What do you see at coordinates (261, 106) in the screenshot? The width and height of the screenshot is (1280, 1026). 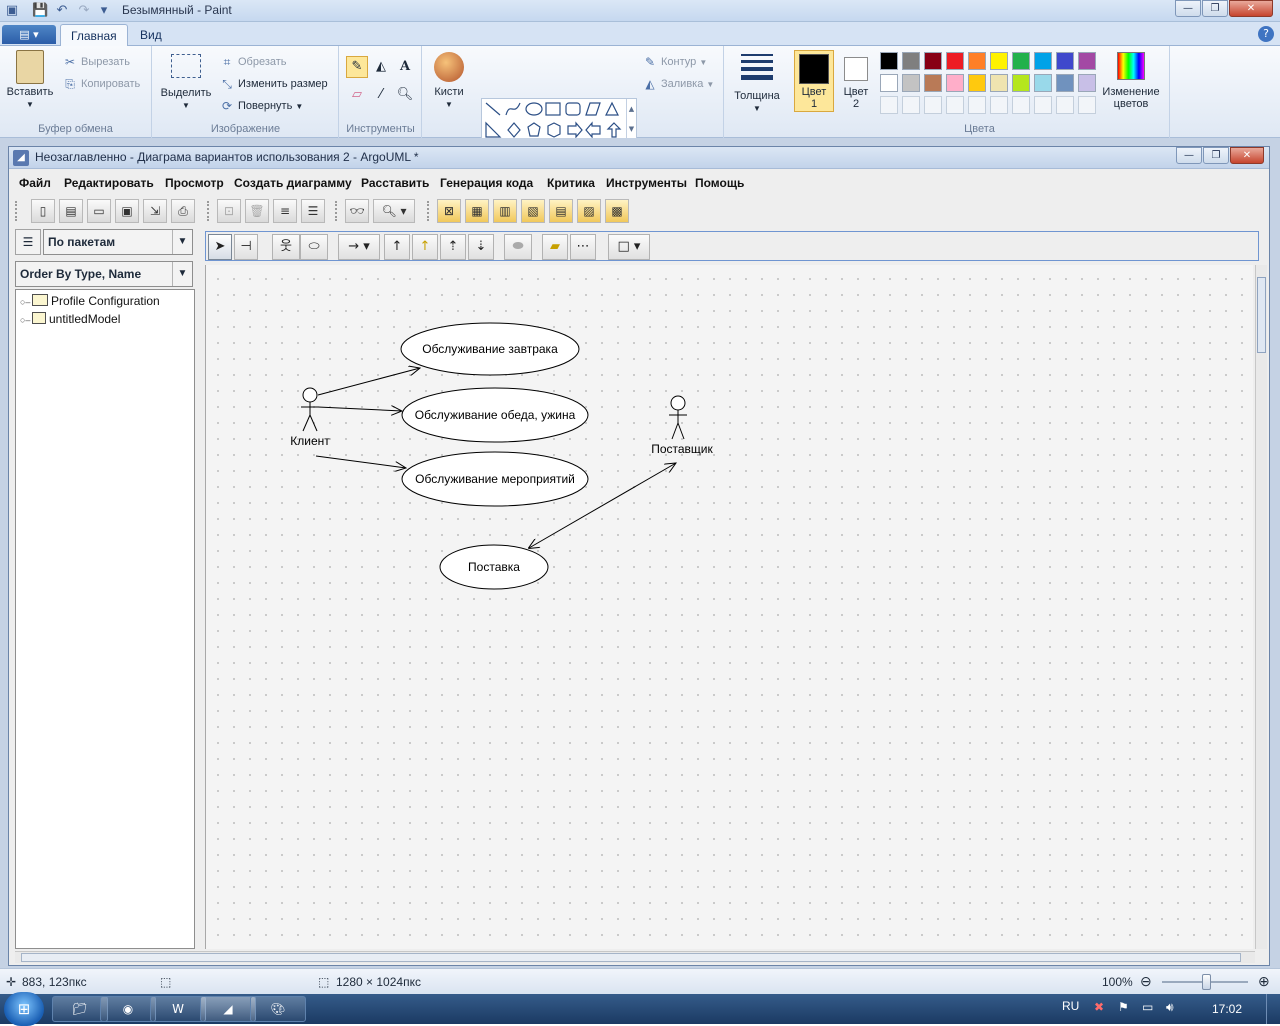 I see `rotate-button: ⟳ Повернуть ▼` at bounding box center [261, 106].